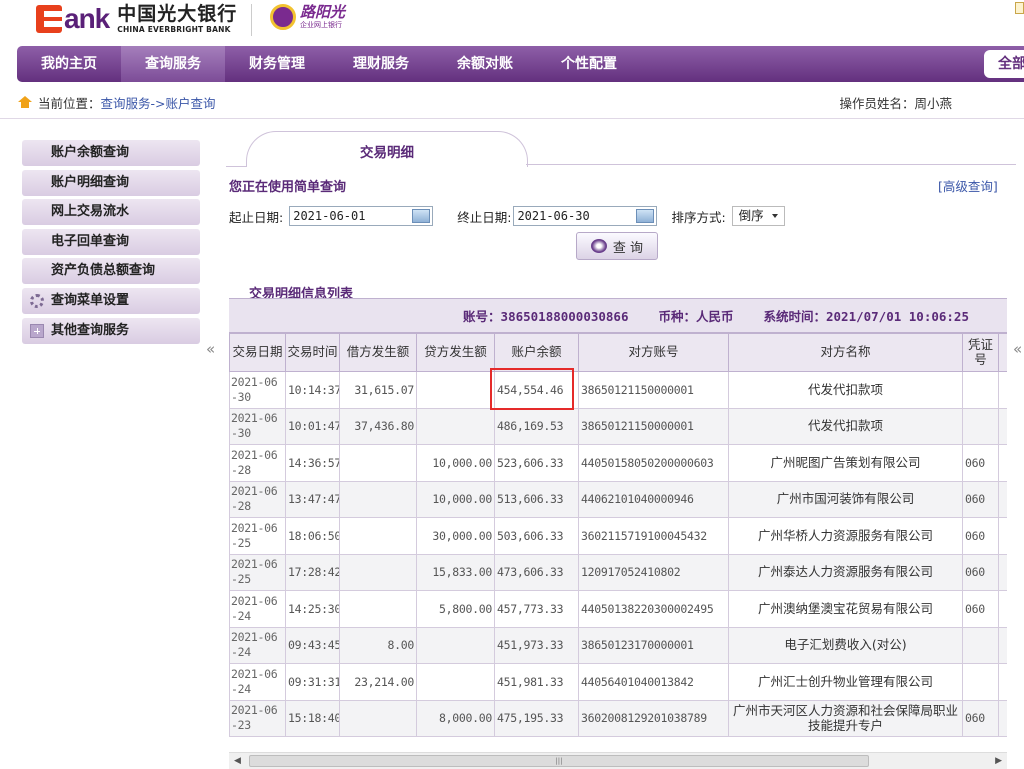 This screenshot has height=769, width=1024. Describe the element at coordinates (1004, 64) in the screenshot. I see `nav-all-button: 全部` at that location.